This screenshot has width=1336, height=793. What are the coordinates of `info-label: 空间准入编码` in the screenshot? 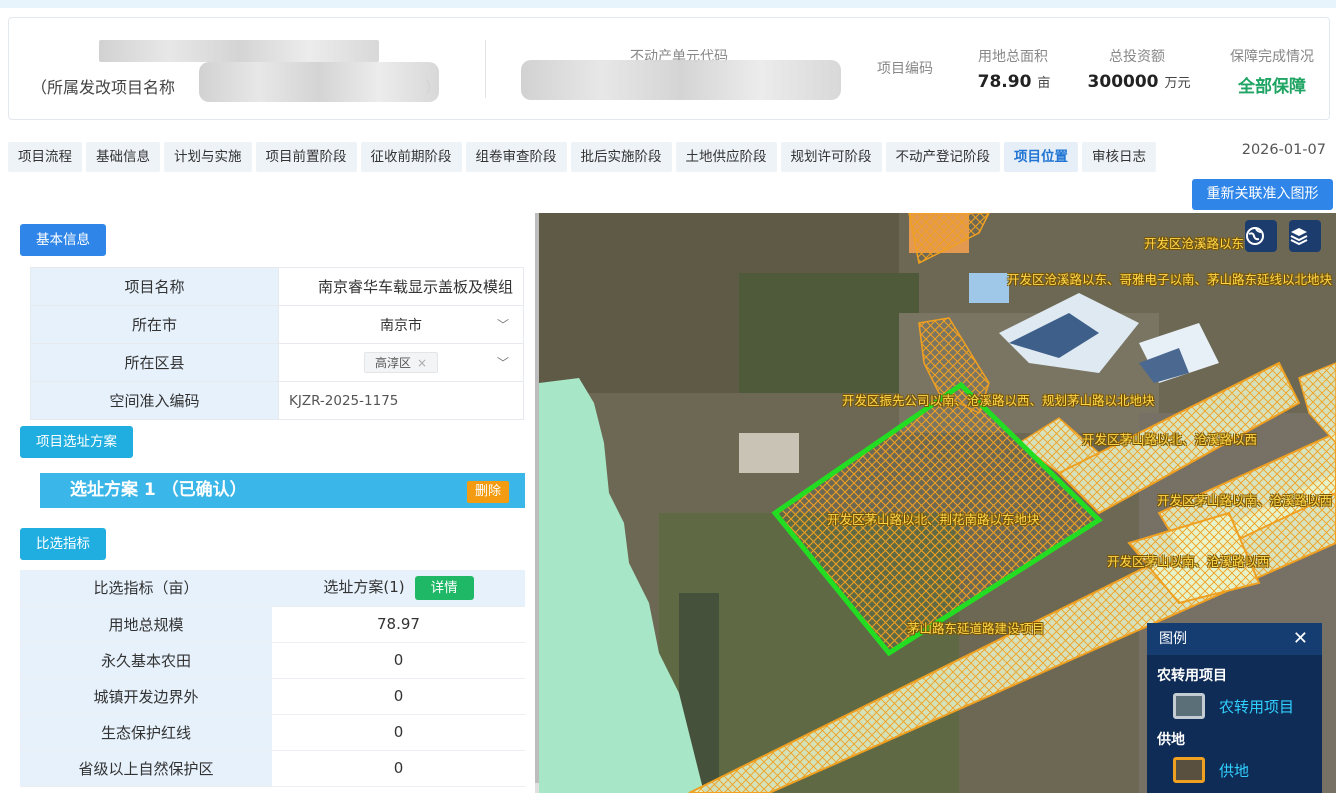 It's located at (154, 400).